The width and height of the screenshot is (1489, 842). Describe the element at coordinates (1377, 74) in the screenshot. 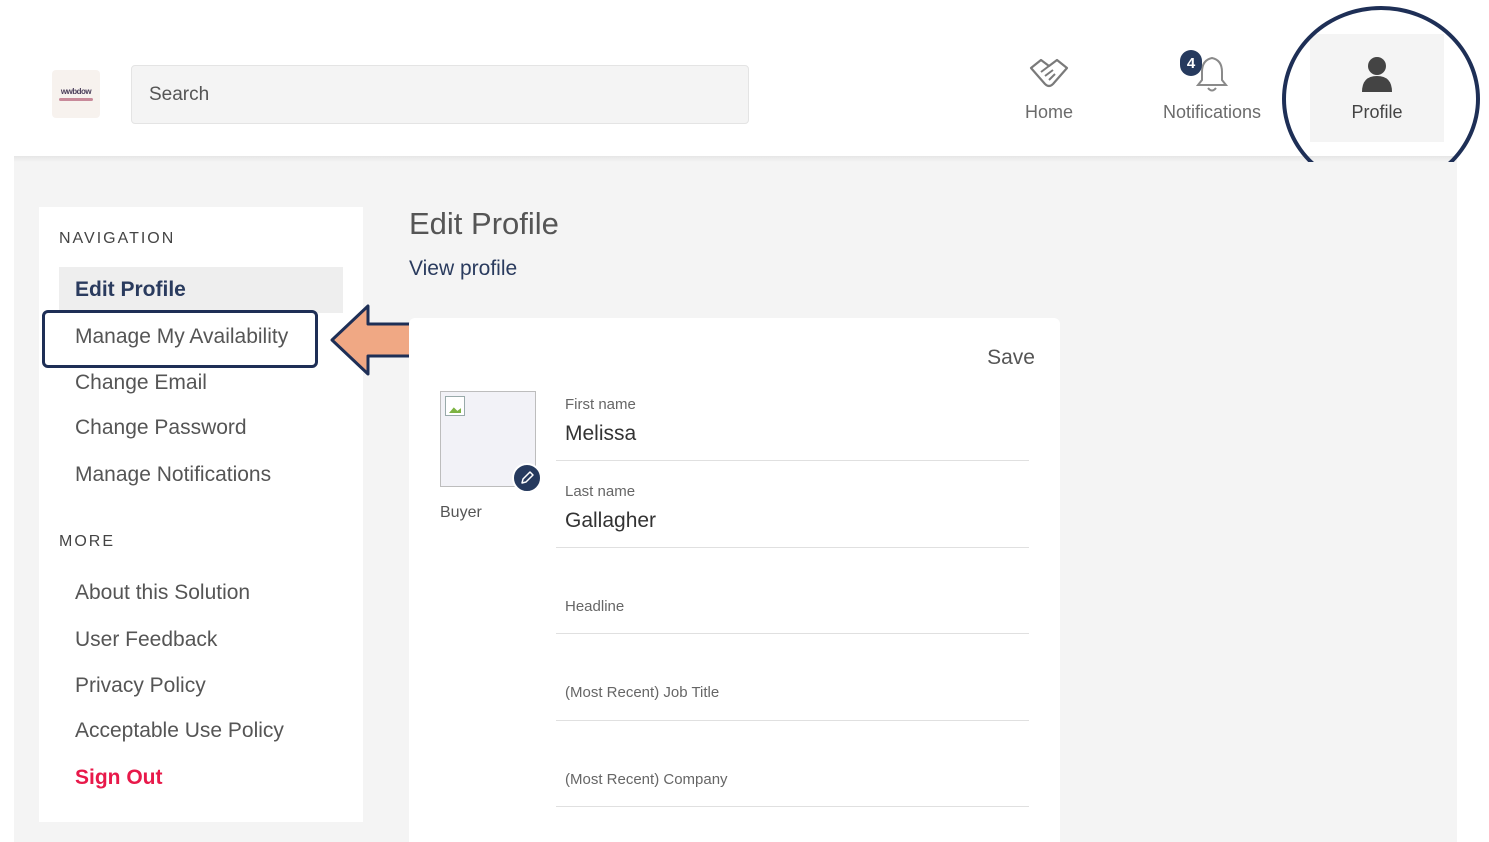

I see `user-icon` at that location.